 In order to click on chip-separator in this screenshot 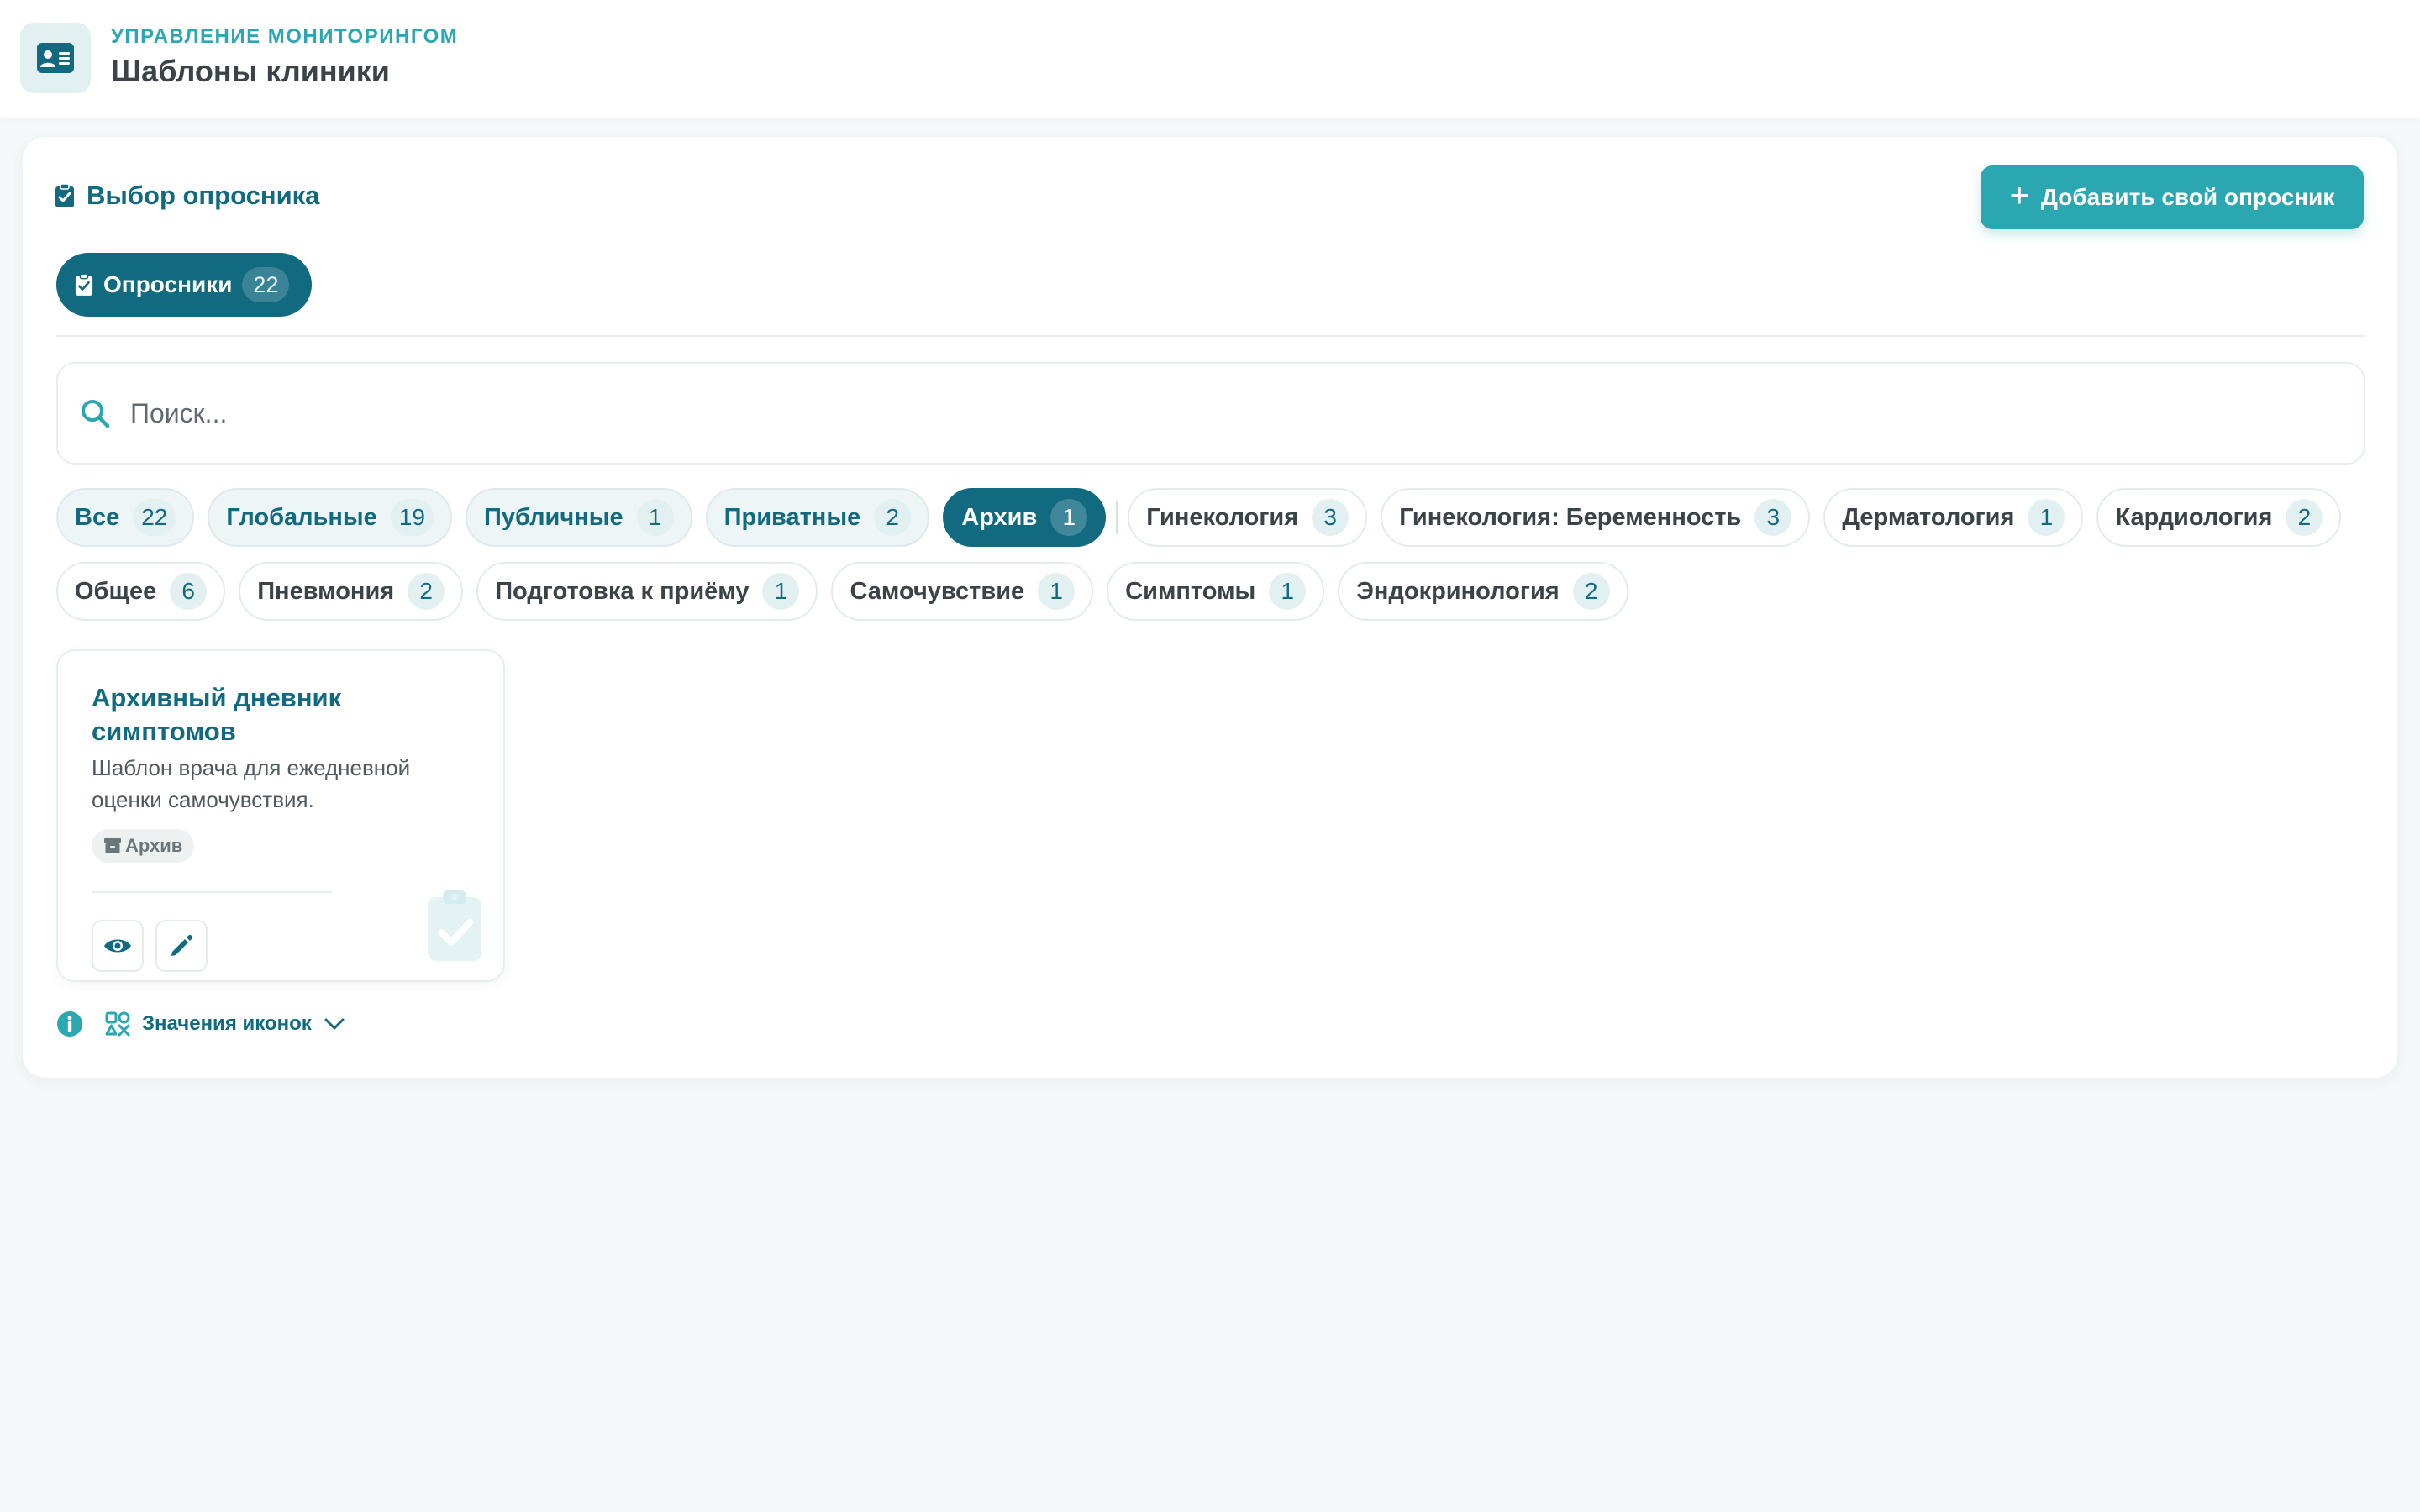, I will do `click(1117, 517)`.